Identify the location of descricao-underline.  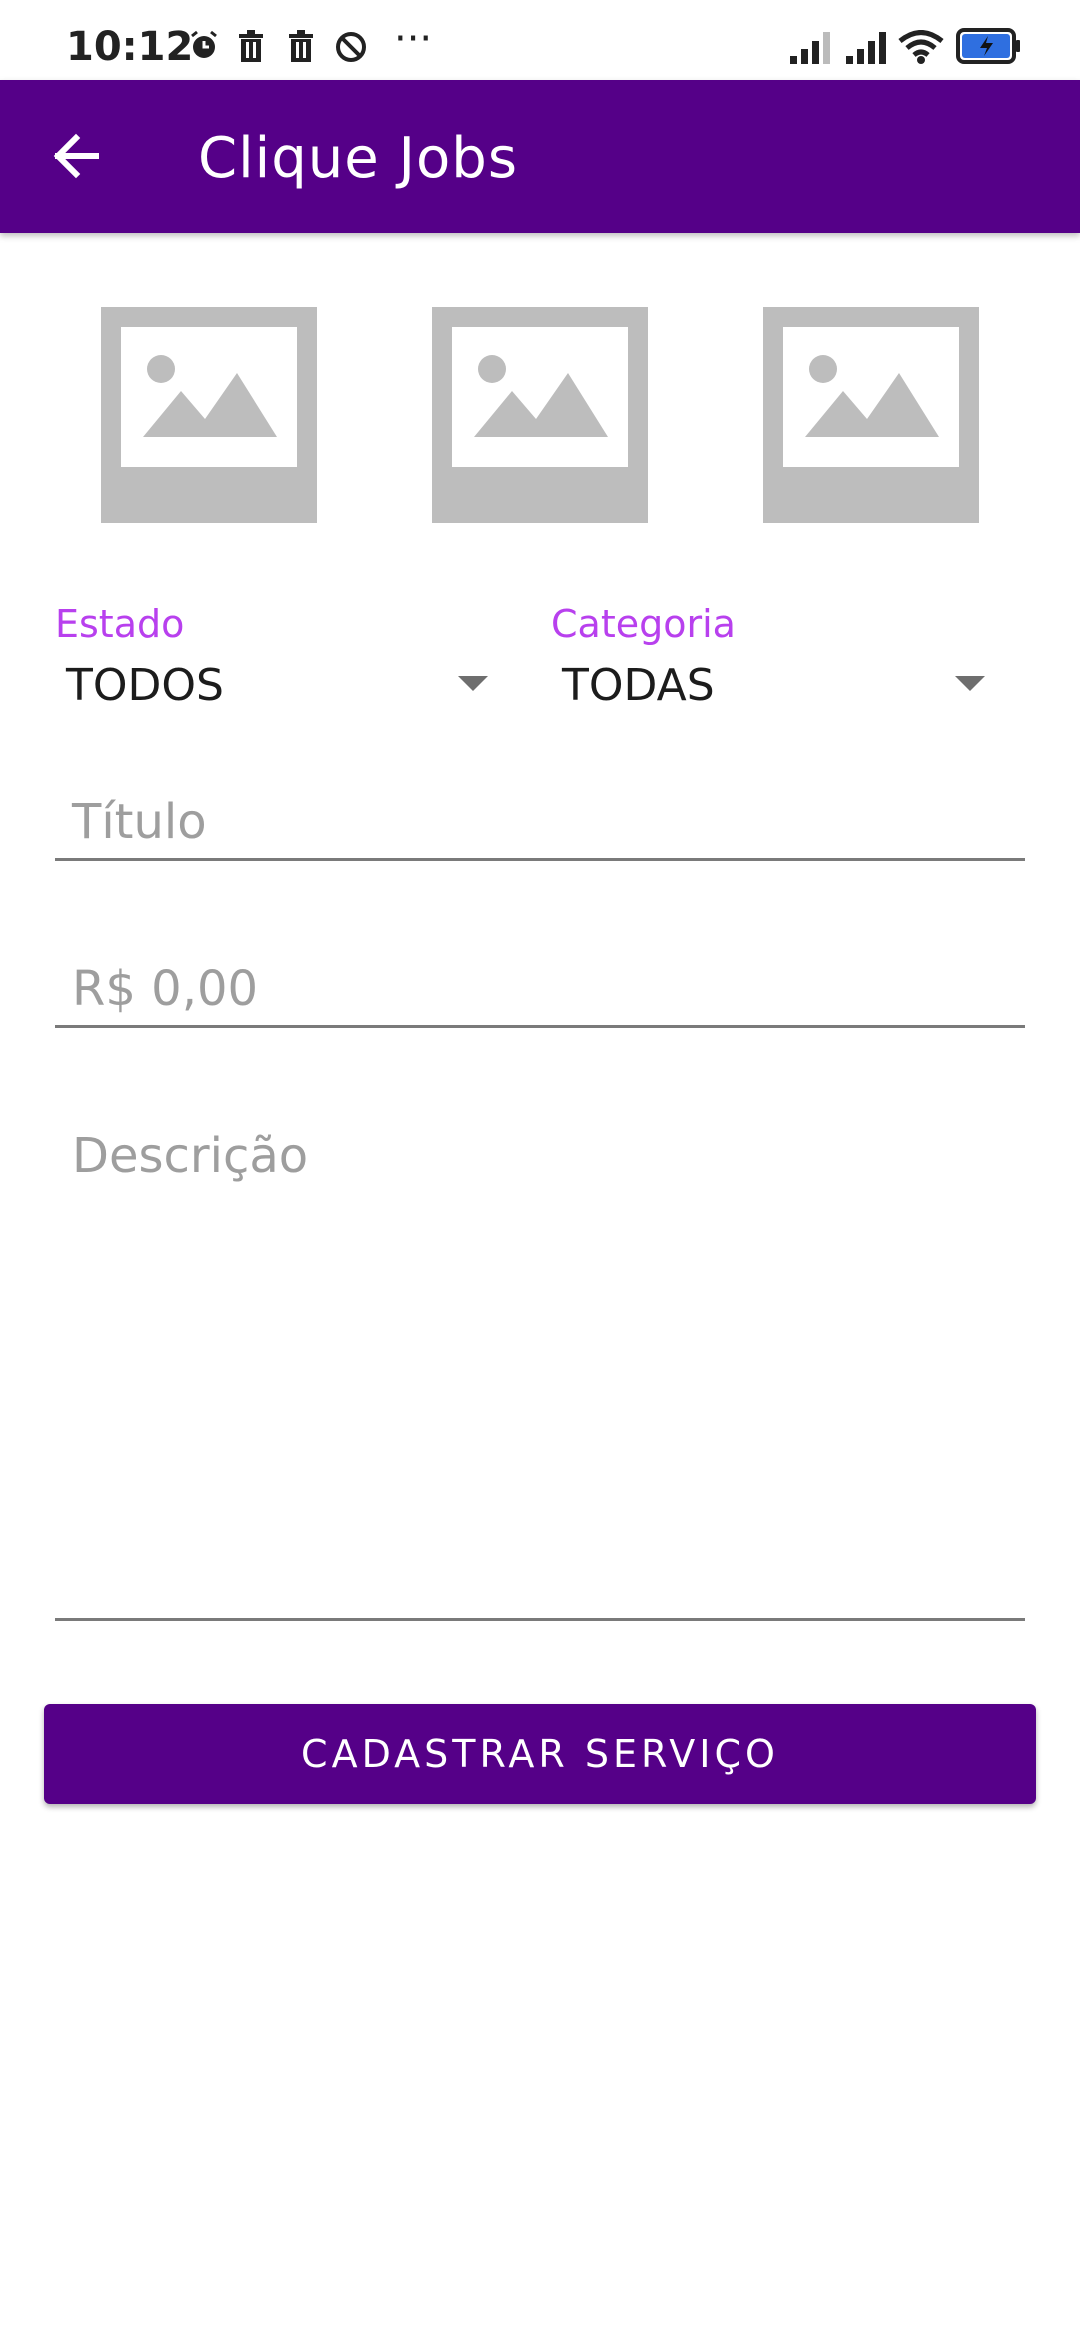
(540, 1619).